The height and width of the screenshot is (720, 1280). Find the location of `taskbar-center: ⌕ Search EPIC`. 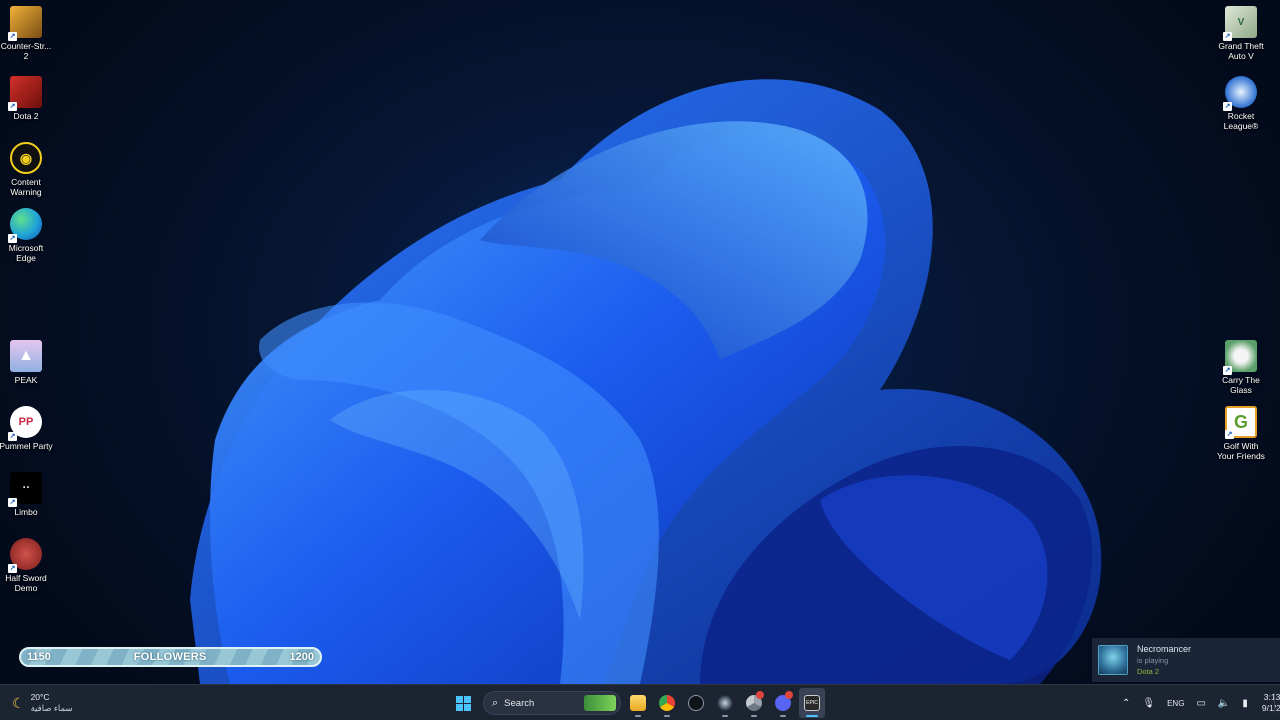

taskbar-center: ⌕ Search EPIC is located at coordinates (639, 703).